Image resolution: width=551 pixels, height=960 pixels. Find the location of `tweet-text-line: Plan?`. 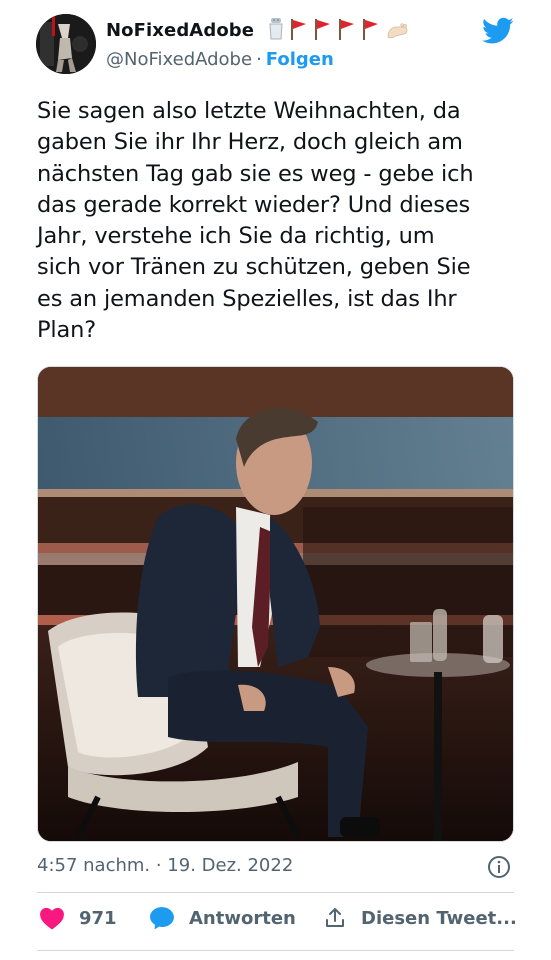

tweet-text-line: Plan? is located at coordinates (67, 330).